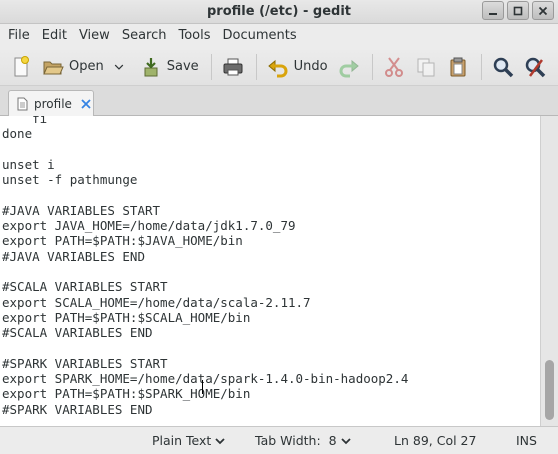 The width and height of the screenshot is (558, 454). I want to click on find-icon, so click(503, 67).